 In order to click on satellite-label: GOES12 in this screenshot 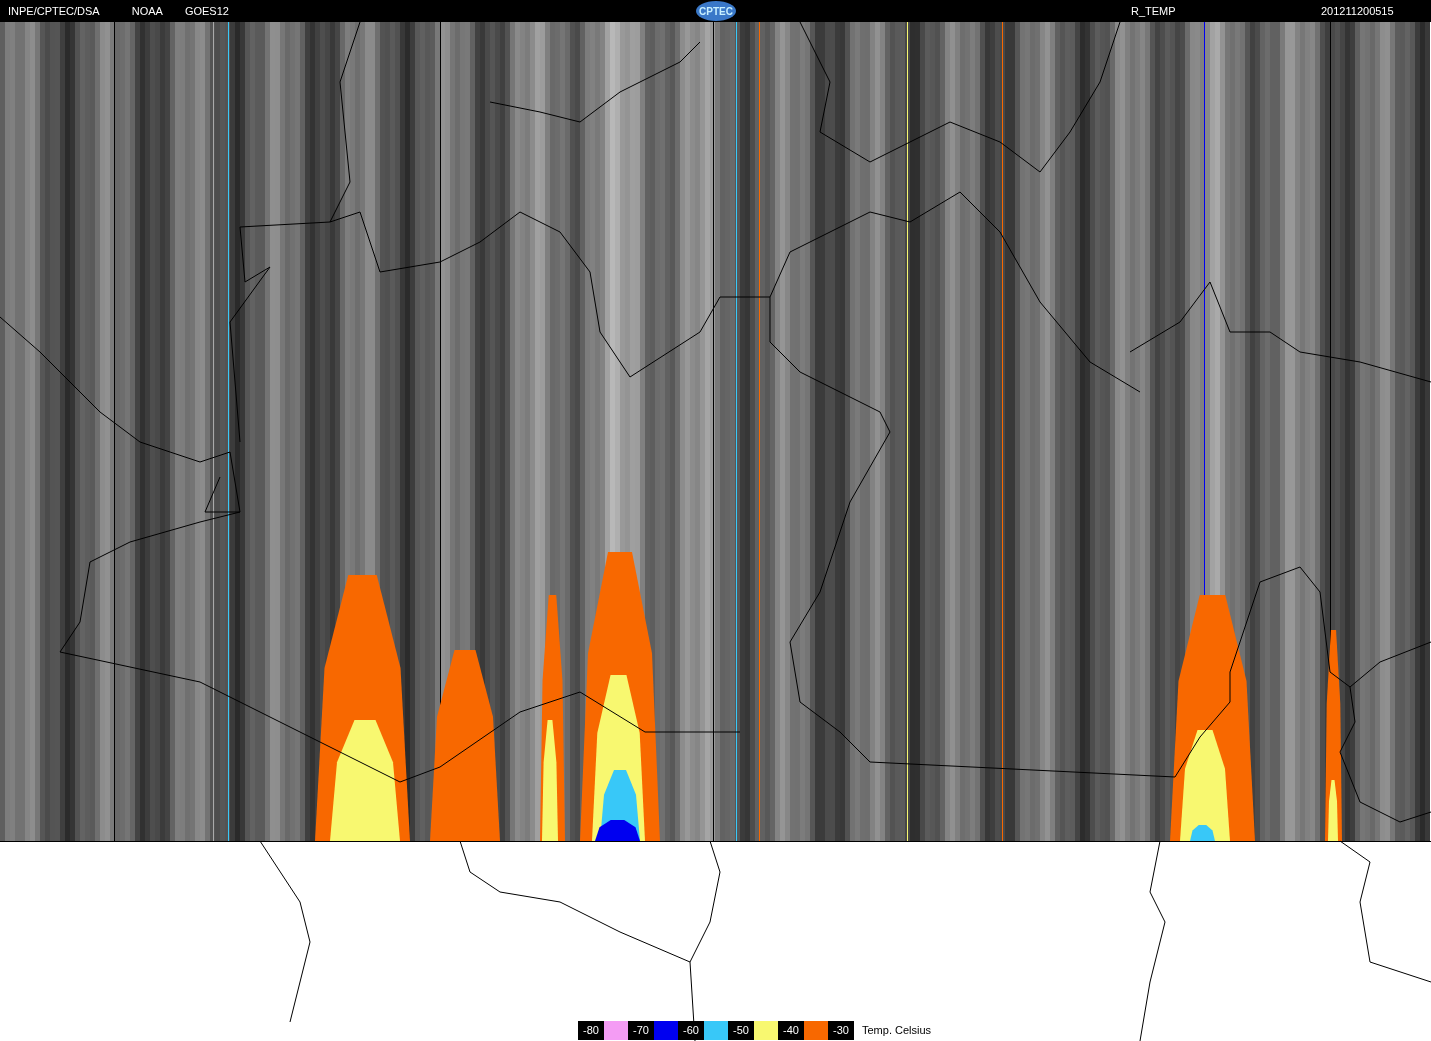, I will do `click(206, 11)`.